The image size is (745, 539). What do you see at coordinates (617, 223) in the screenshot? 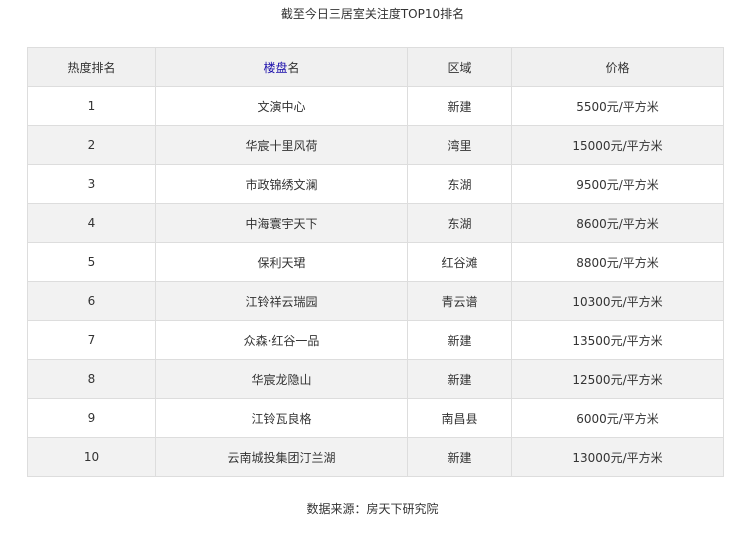
I see `cell-price: 8600元/平方米` at bounding box center [617, 223].